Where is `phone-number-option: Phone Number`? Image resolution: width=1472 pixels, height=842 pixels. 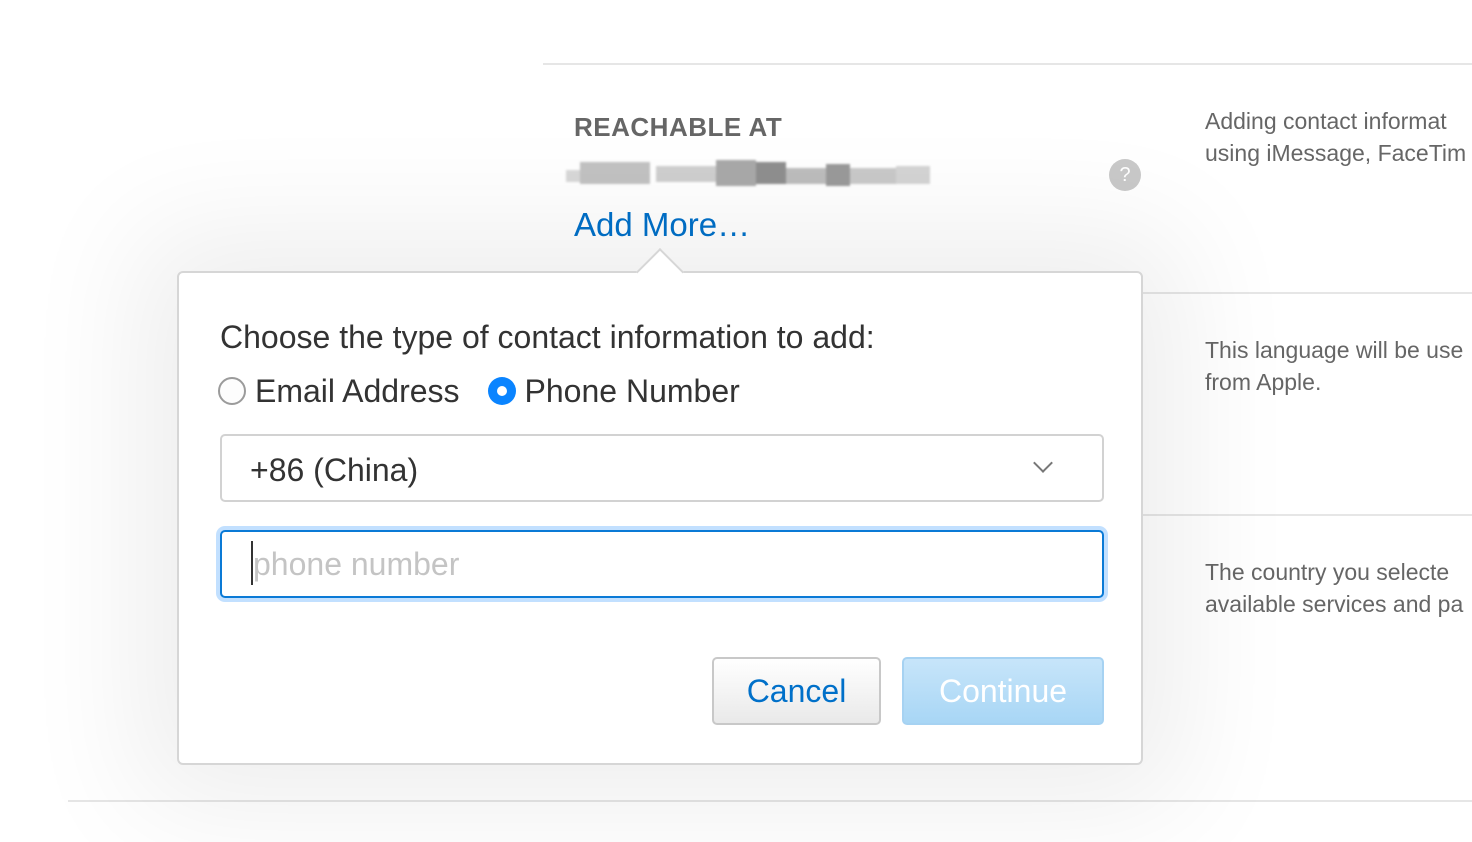 phone-number-option: Phone Number is located at coordinates (613, 391).